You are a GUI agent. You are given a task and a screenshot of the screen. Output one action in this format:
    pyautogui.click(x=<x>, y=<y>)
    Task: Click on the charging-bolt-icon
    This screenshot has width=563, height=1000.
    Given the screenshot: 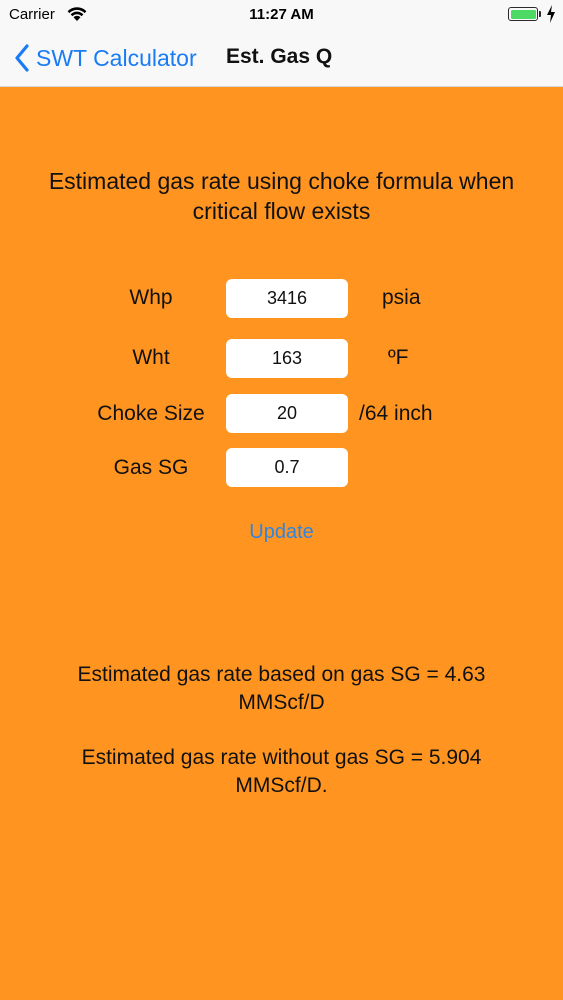 What is the action you would take?
    pyautogui.click(x=551, y=14)
    